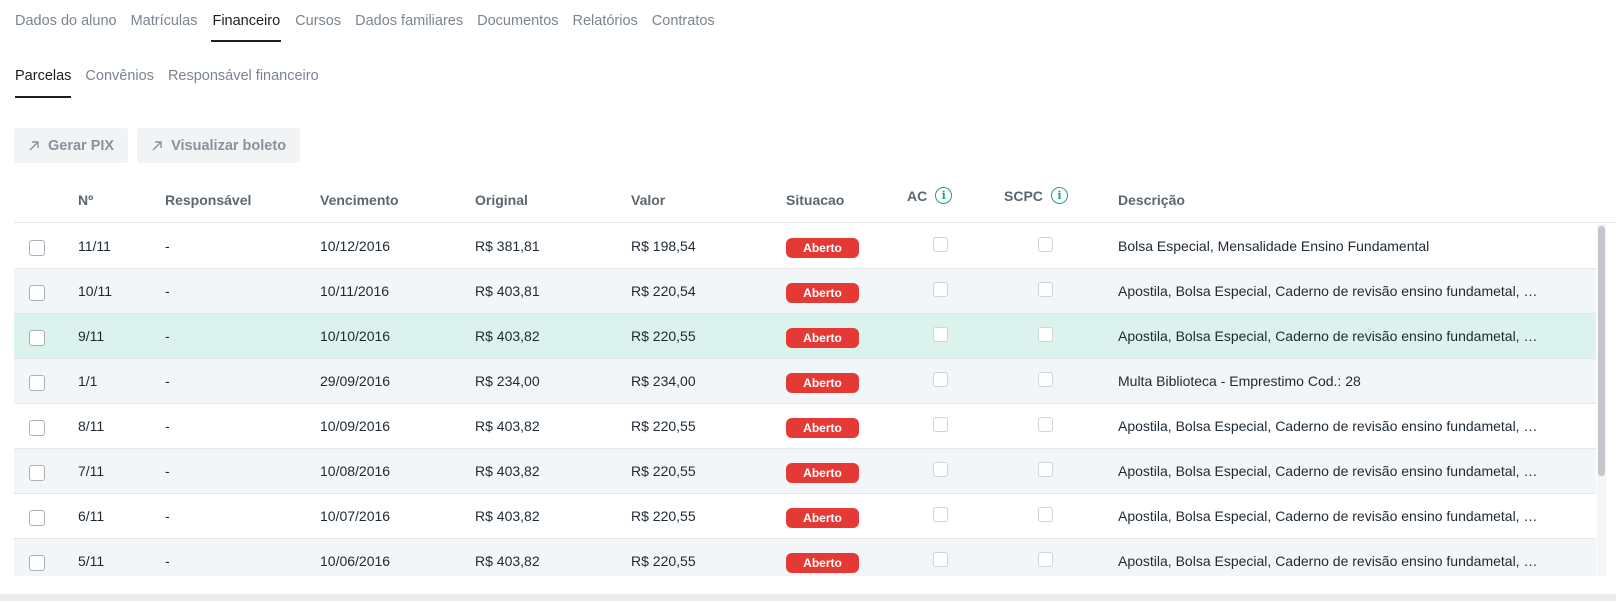 Image resolution: width=1616 pixels, height=601 pixels. I want to click on tab-relatorios: Relatórios, so click(605, 21).